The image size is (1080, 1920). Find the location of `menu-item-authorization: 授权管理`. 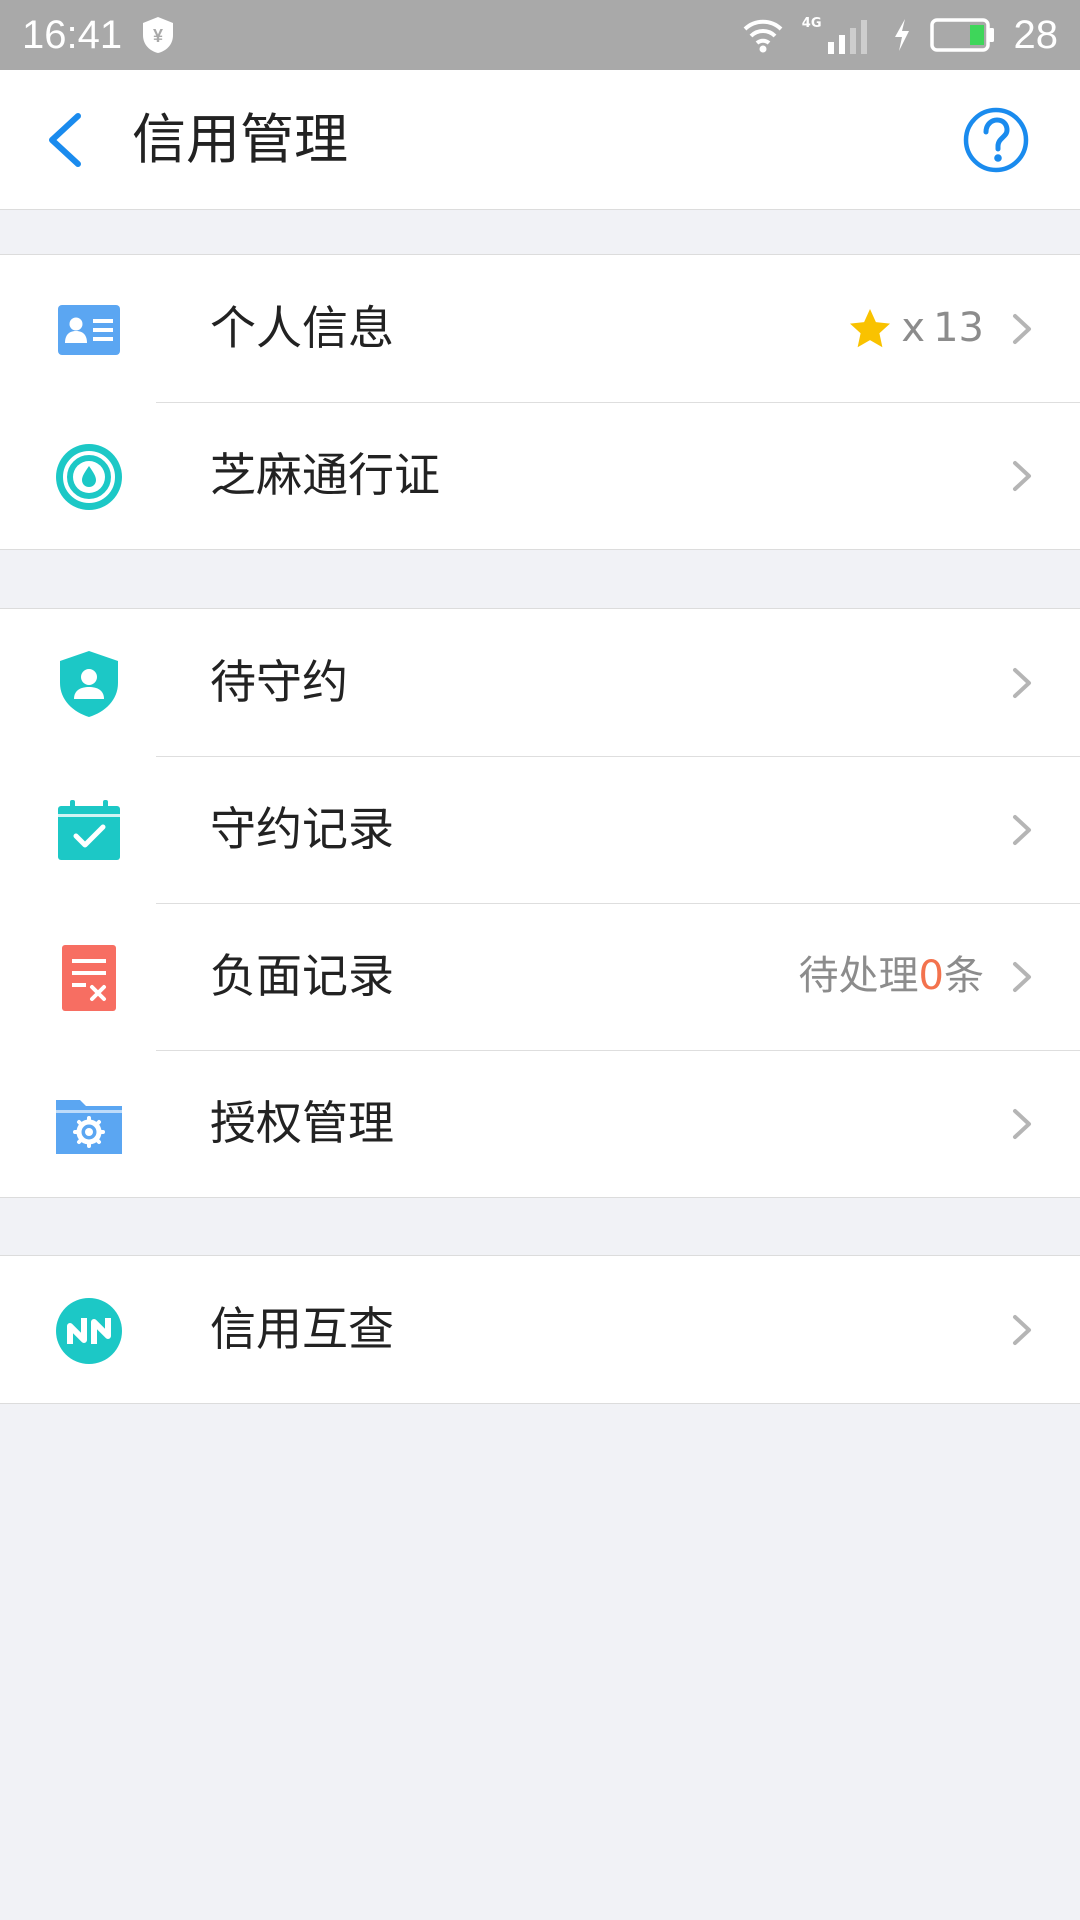

menu-item-authorization: 授权管理 is located at coordinates (540, 1123).